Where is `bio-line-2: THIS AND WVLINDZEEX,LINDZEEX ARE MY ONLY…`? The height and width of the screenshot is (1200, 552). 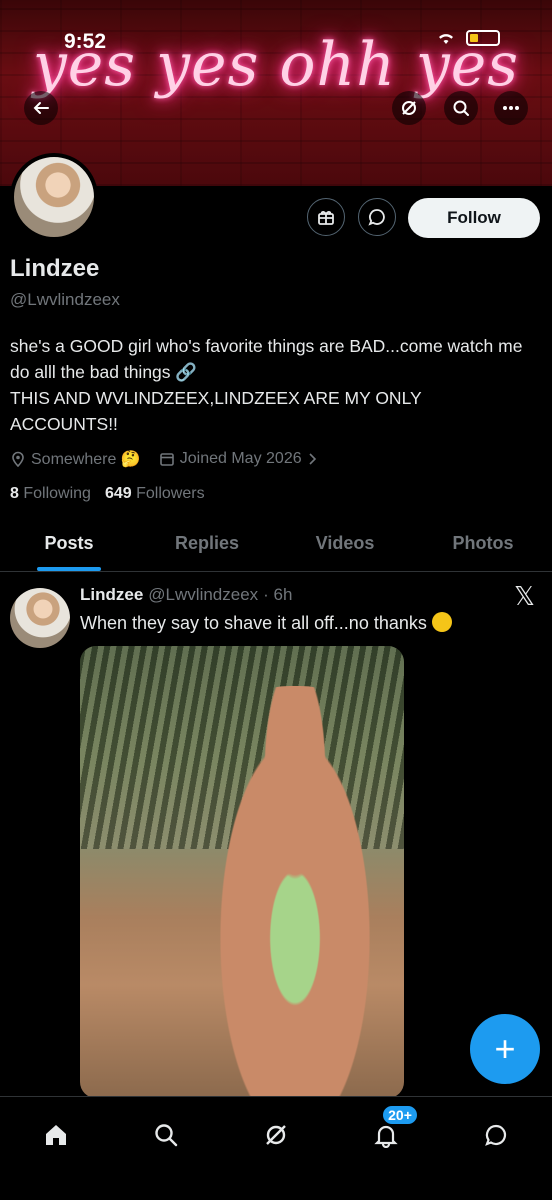 bio-line-2: THIS AND WVLINDZEEX,LINDZEEX ARE MY ONLY… is located at coordinates (216, 411).